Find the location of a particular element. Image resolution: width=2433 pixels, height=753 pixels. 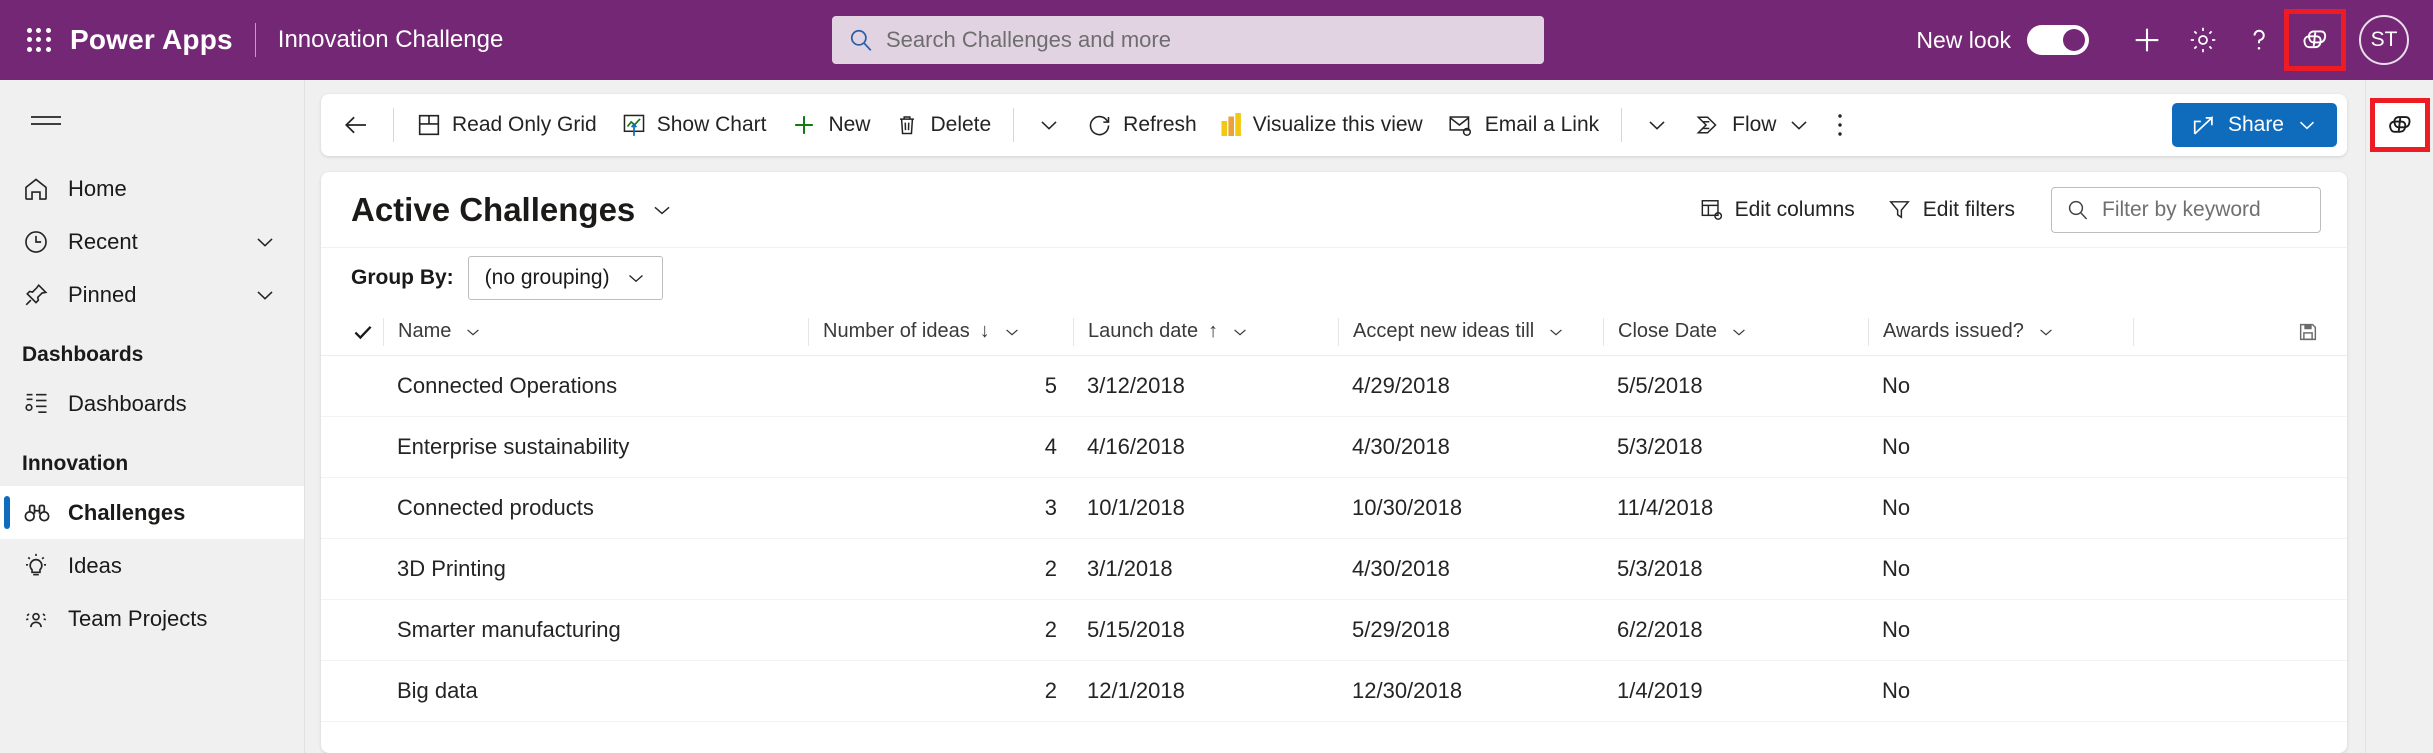

share-label: Share is located at coordinates (2255, 124).